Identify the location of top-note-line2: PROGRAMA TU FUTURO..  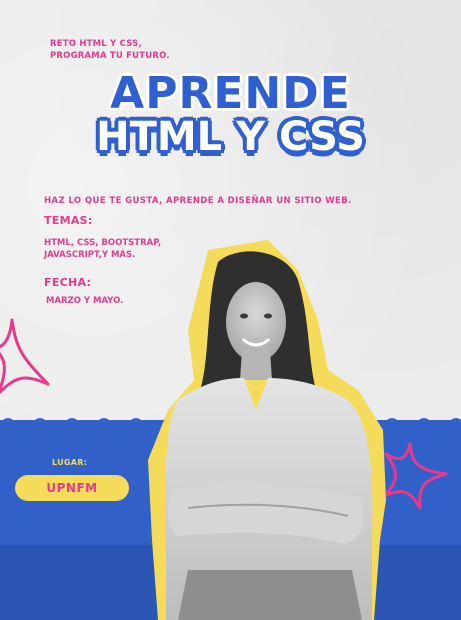
(110, 56).